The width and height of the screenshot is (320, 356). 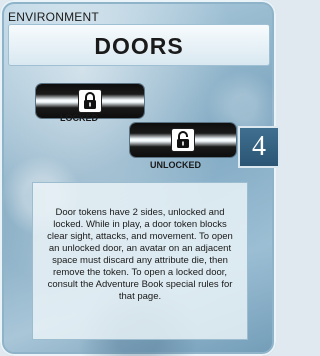 I want to click on token-count-badge: 4, so click(x=259, y=147).